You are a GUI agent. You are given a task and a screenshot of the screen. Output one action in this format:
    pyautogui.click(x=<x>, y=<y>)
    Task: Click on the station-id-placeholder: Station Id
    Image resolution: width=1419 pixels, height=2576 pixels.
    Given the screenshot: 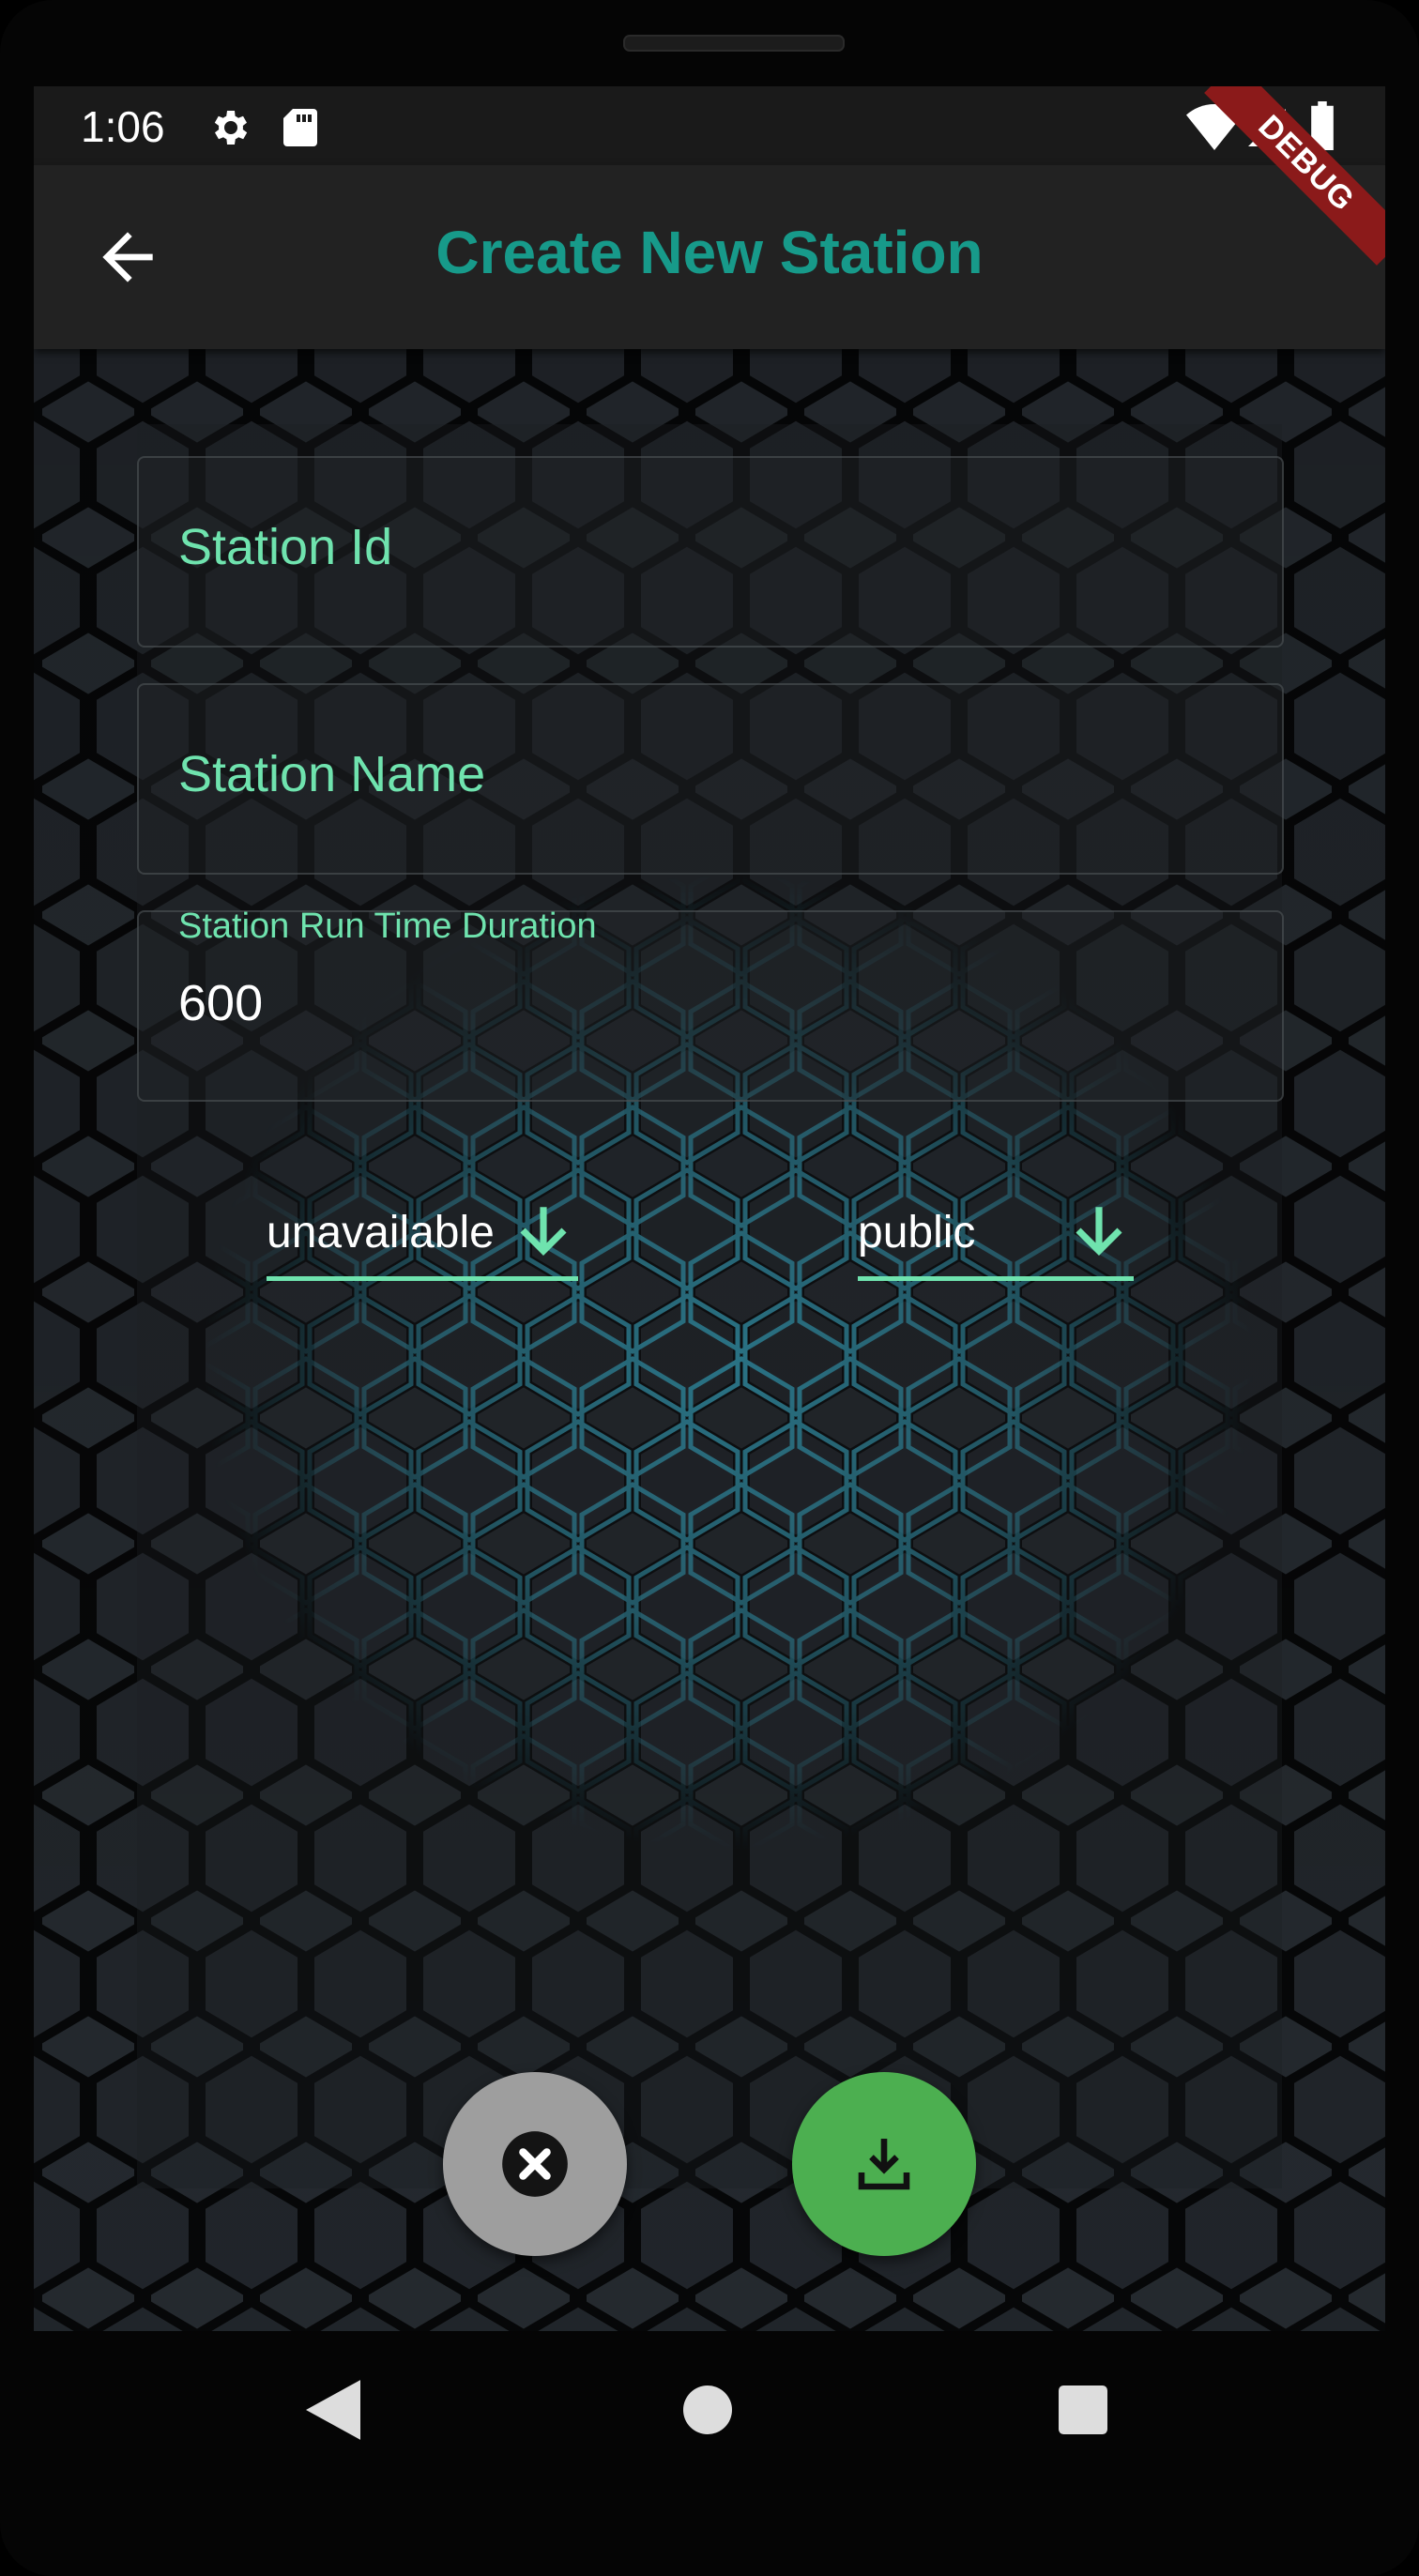 What is the action you would take?
    pyautogui.click(x=285, y=547)
    